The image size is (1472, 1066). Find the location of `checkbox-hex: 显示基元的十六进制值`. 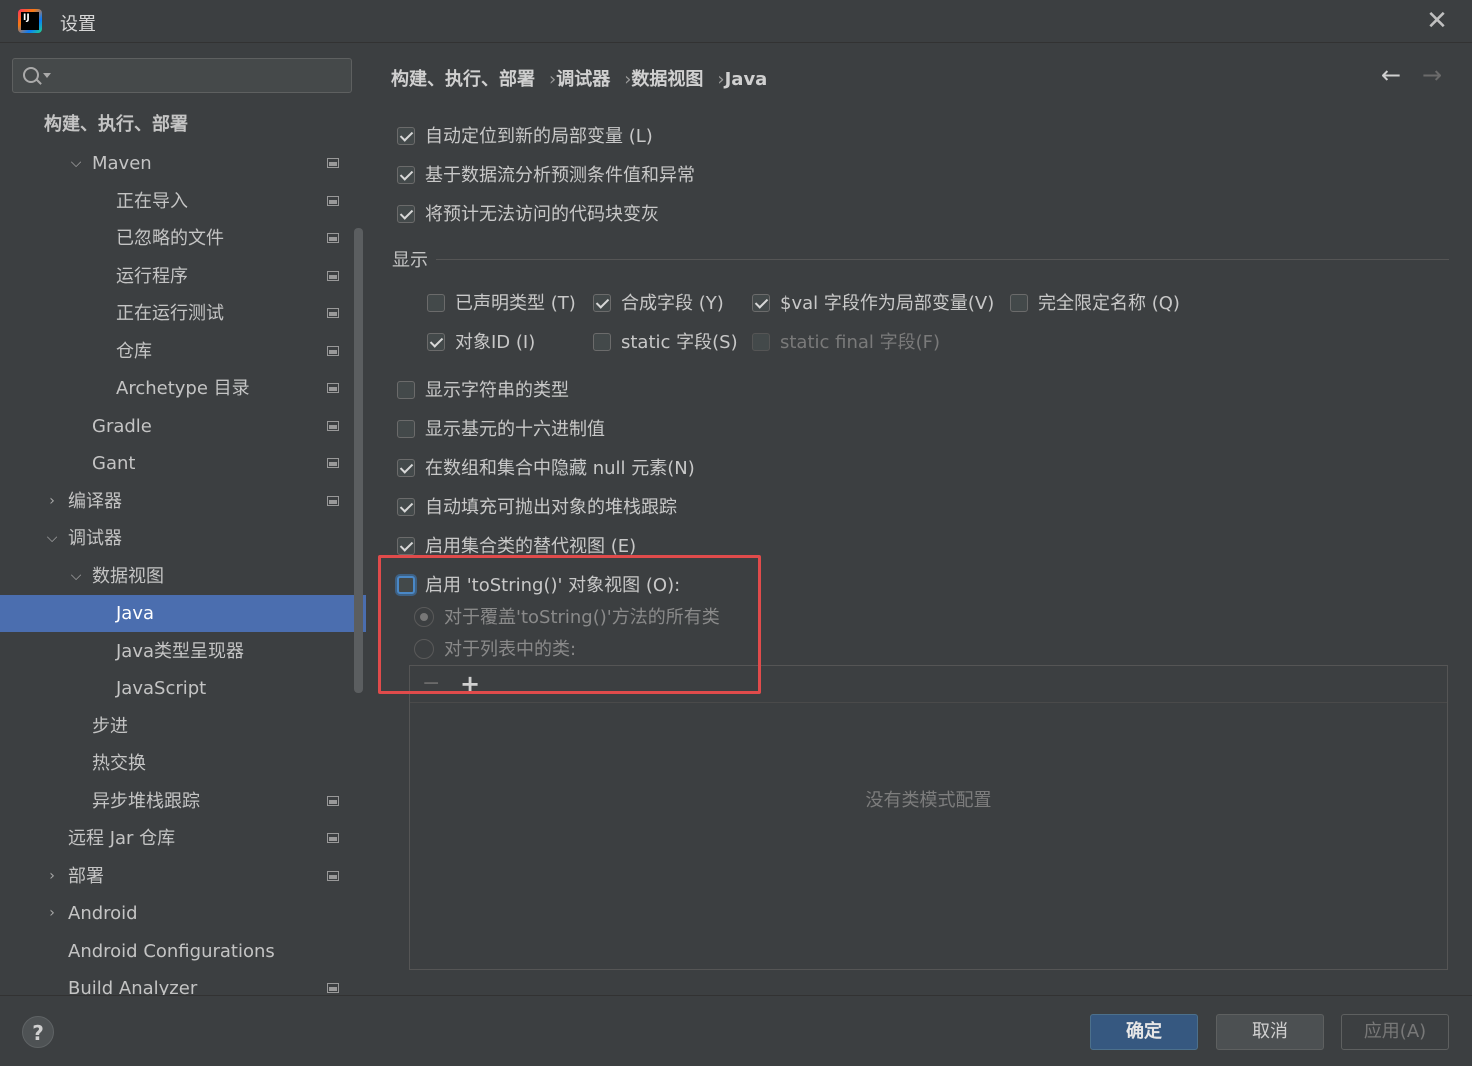

checkbox-hex: 显示基元的十六进制值 is located at coordinates (501, 430).